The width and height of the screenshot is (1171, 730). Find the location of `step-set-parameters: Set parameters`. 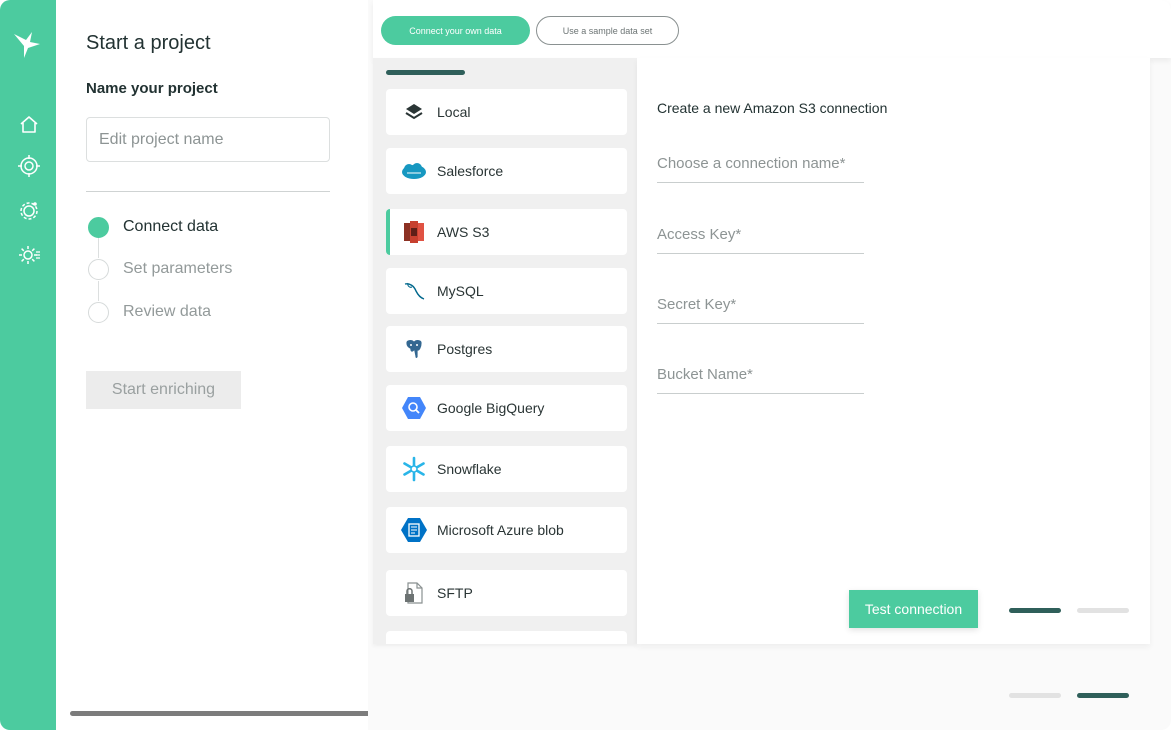

step-set-parameters: Set parameters is located at coordinates (160, 269).